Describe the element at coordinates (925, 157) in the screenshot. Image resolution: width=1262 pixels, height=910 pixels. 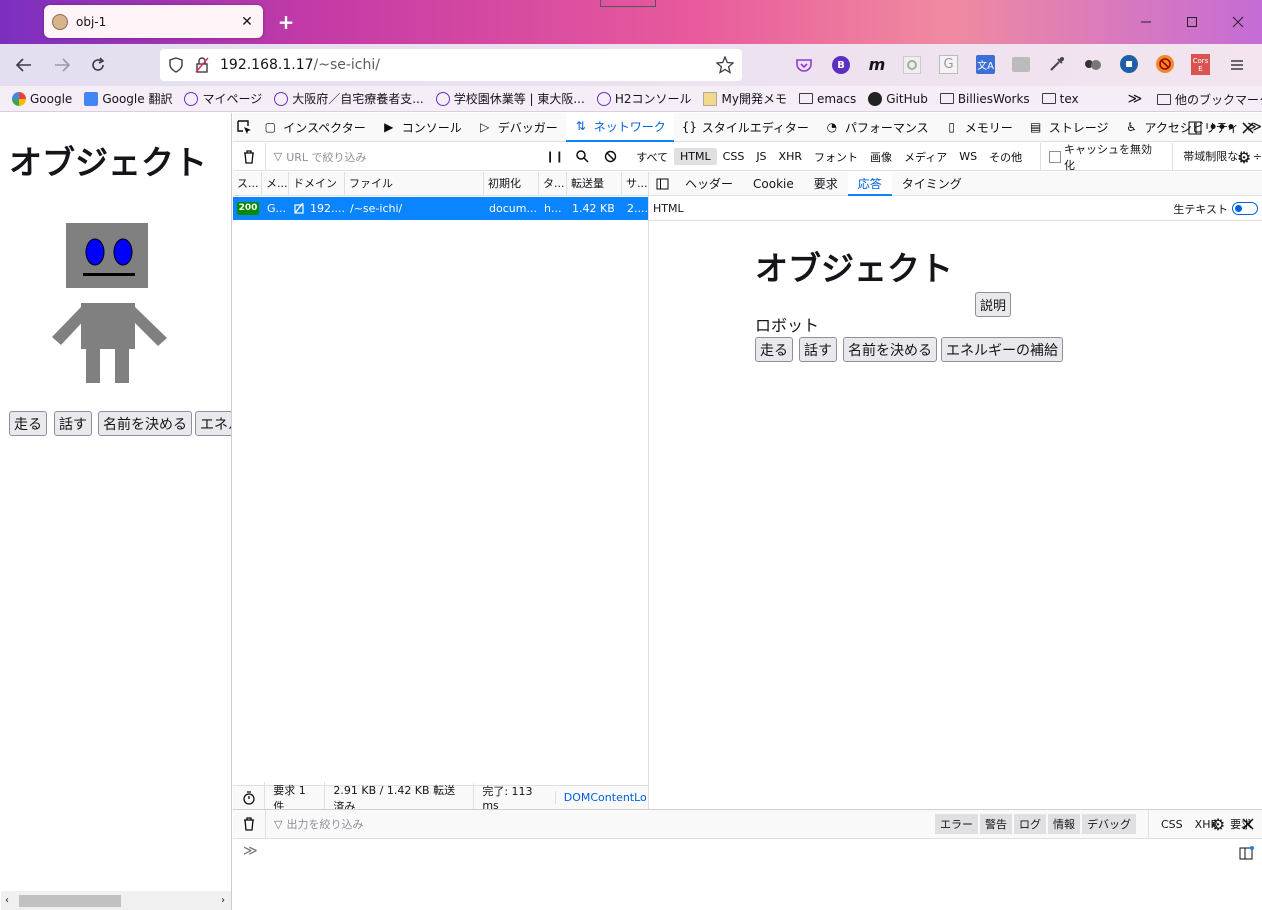
I see `filter-media: メディア` at that location.